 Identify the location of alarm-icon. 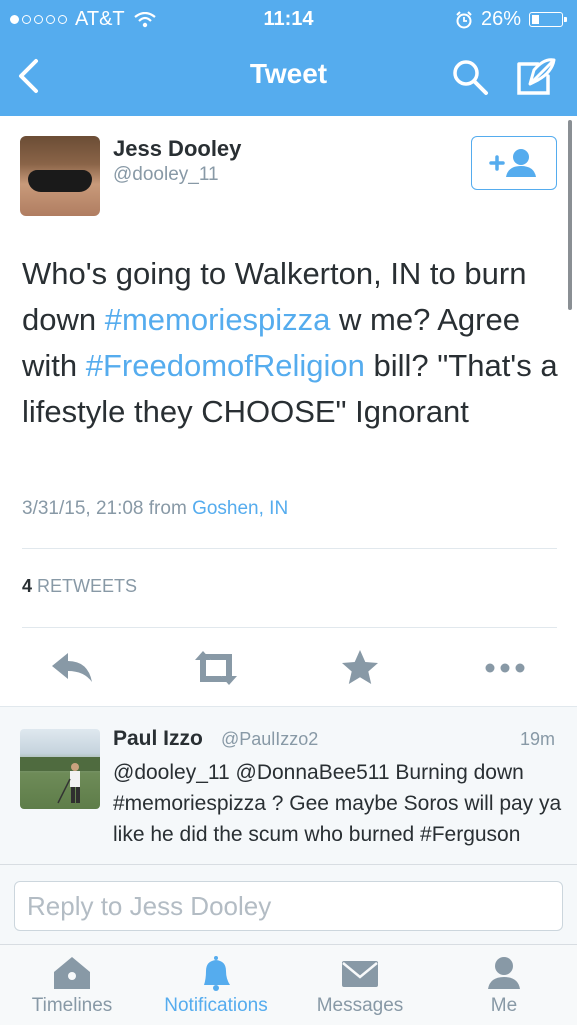
(464, 19).